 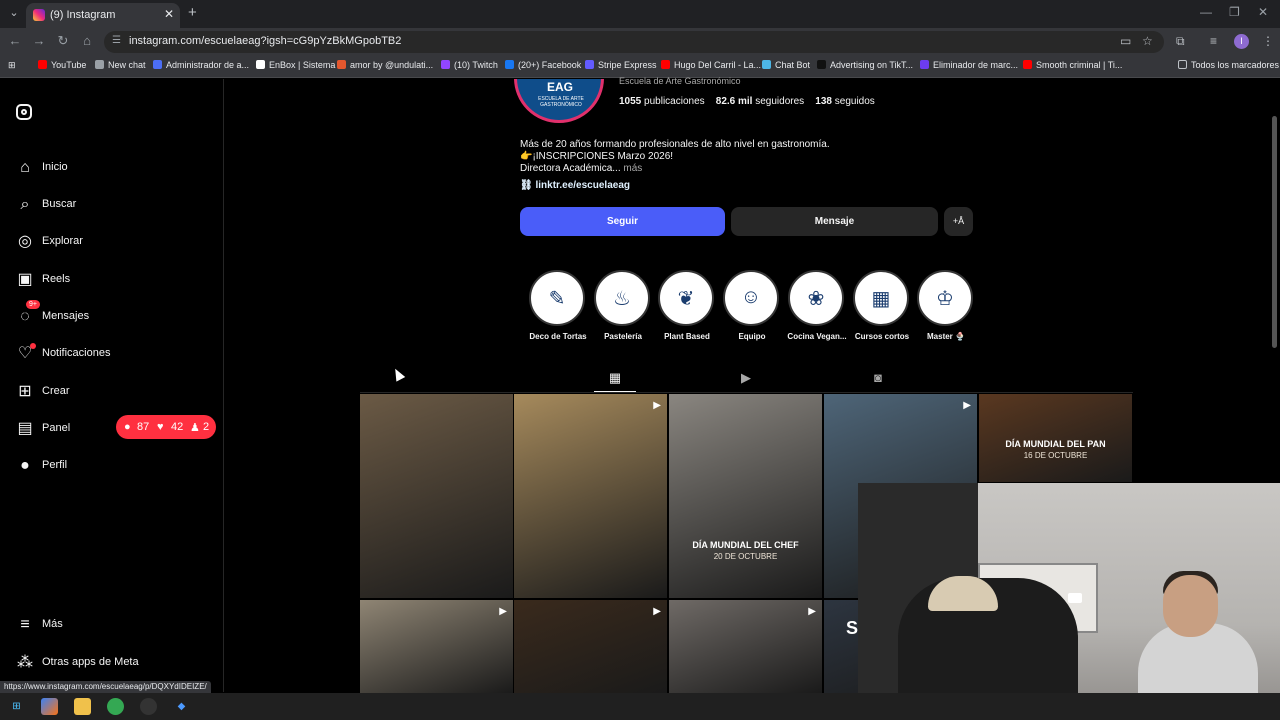 What do you see at coordinates (116, 626) in the screenshot?
I see `sidebar-item-more: ≡ Más` at bounding box center [116, 626].